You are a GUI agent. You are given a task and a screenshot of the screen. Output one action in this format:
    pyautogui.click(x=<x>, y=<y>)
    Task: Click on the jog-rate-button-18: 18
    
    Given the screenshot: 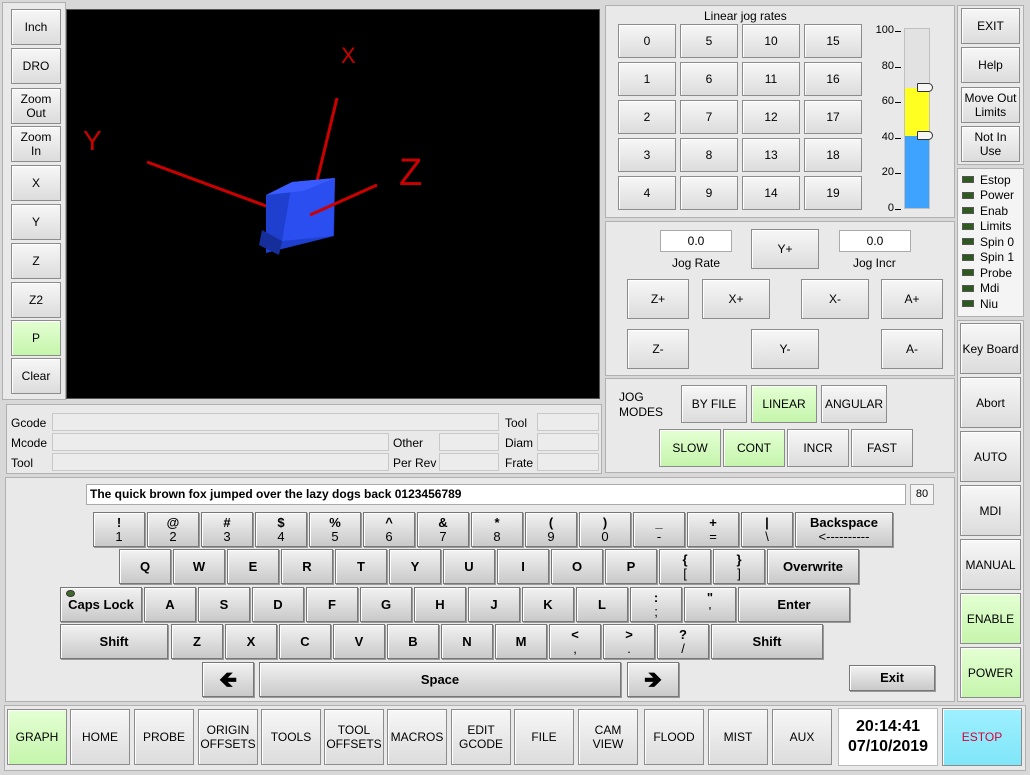 What is the action you would take?
    pyautogui.click(x=833, y=155)
    